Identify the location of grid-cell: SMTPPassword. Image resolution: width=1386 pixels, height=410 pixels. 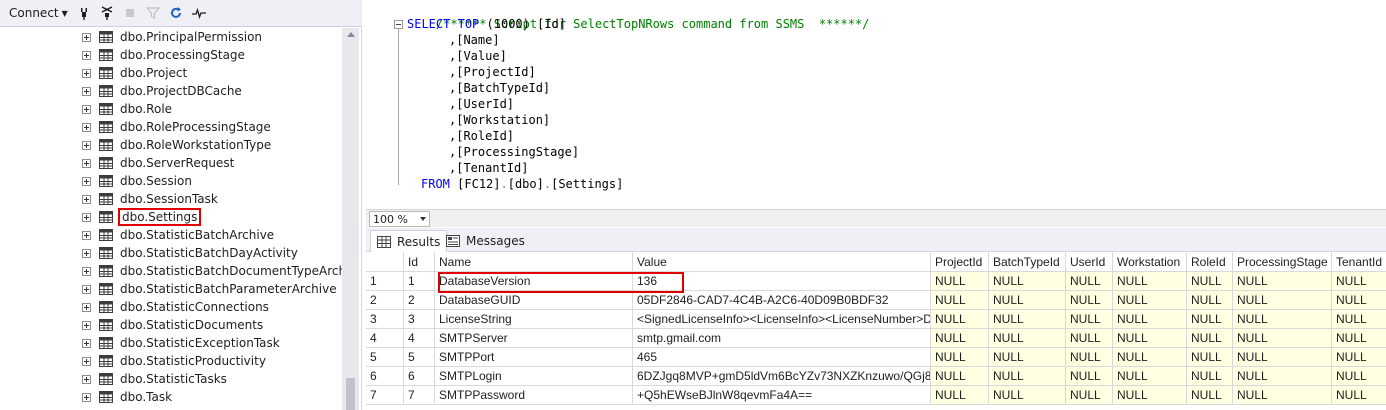
(534, 395).